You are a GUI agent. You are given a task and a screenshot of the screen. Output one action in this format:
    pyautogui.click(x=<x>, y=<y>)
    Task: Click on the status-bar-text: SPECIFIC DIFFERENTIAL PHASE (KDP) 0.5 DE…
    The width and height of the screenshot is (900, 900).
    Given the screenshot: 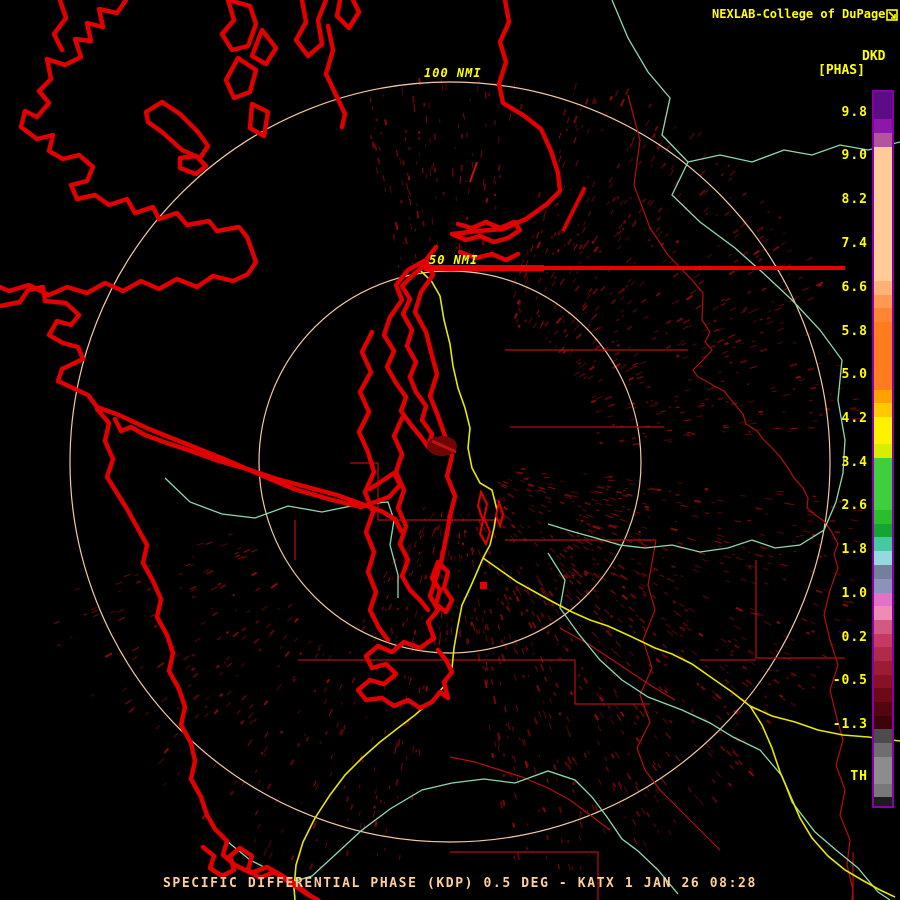 What is the action you would take?
    pyautogui.click(x=460, y=883)
    